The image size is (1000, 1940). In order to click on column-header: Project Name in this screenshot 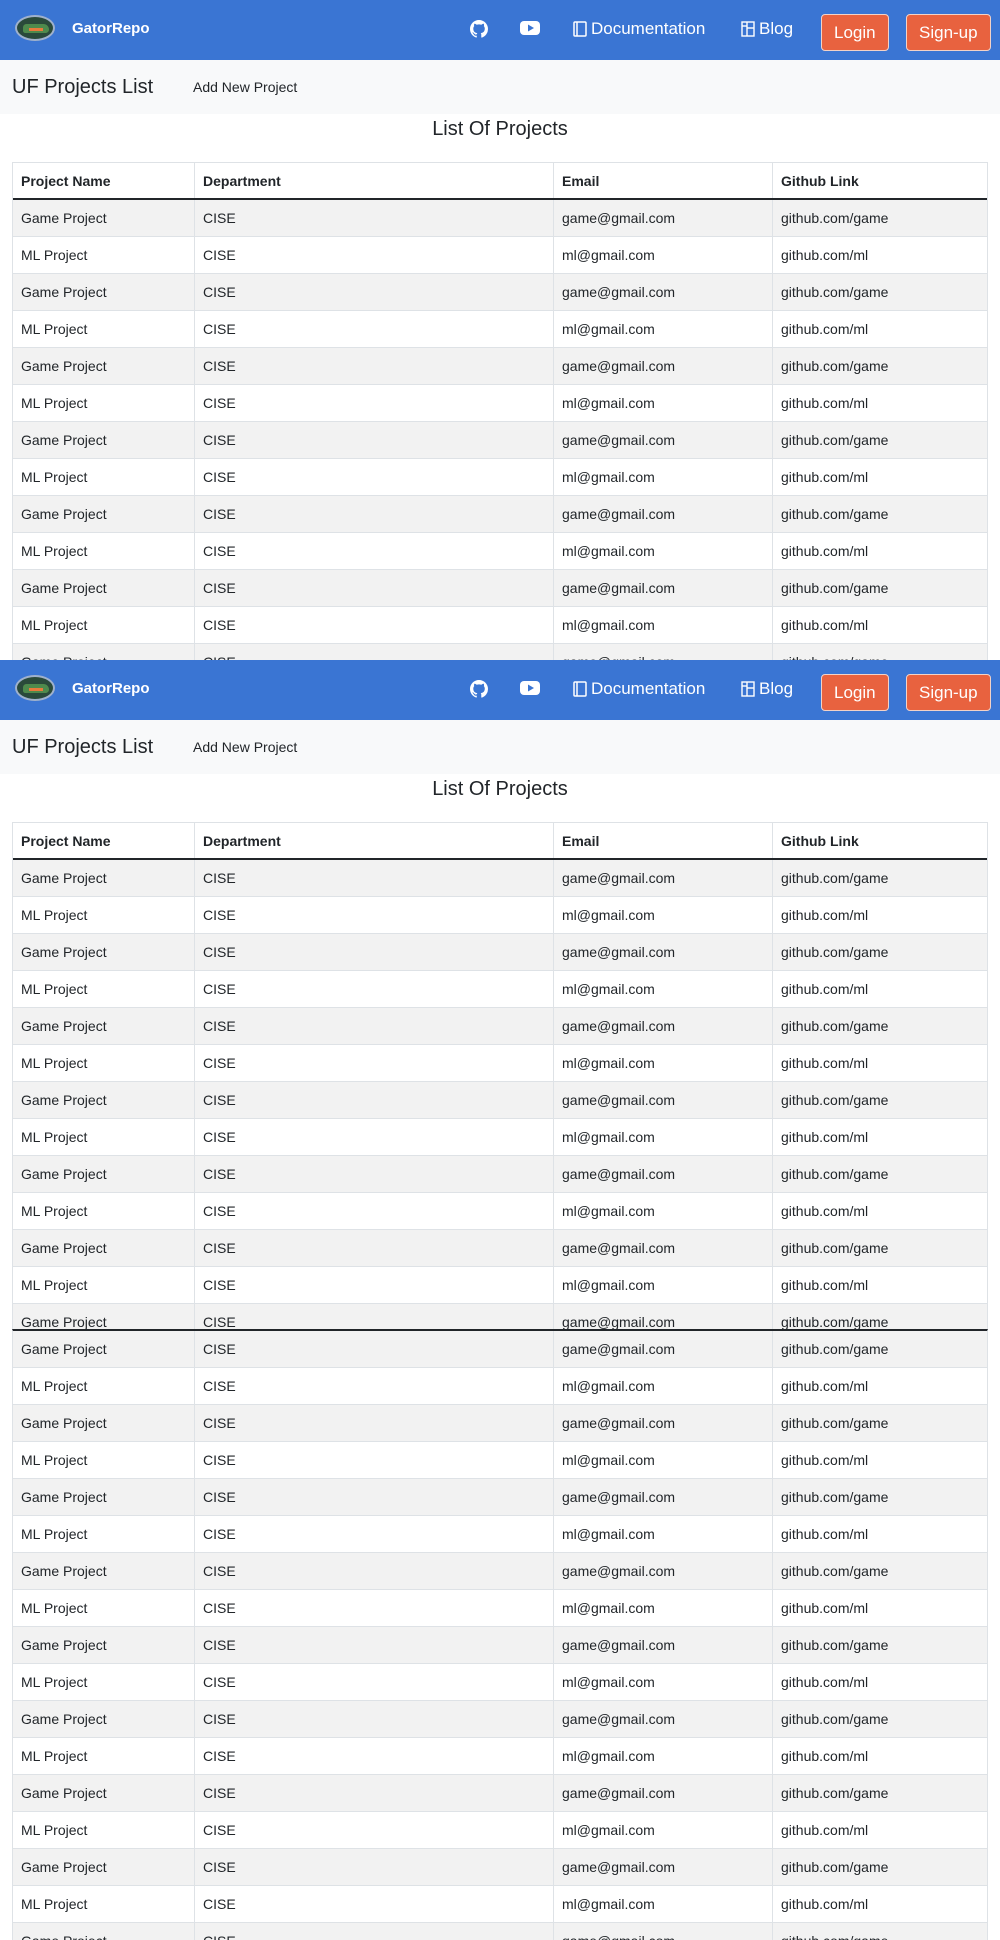, I will do `click(104, 180)`.